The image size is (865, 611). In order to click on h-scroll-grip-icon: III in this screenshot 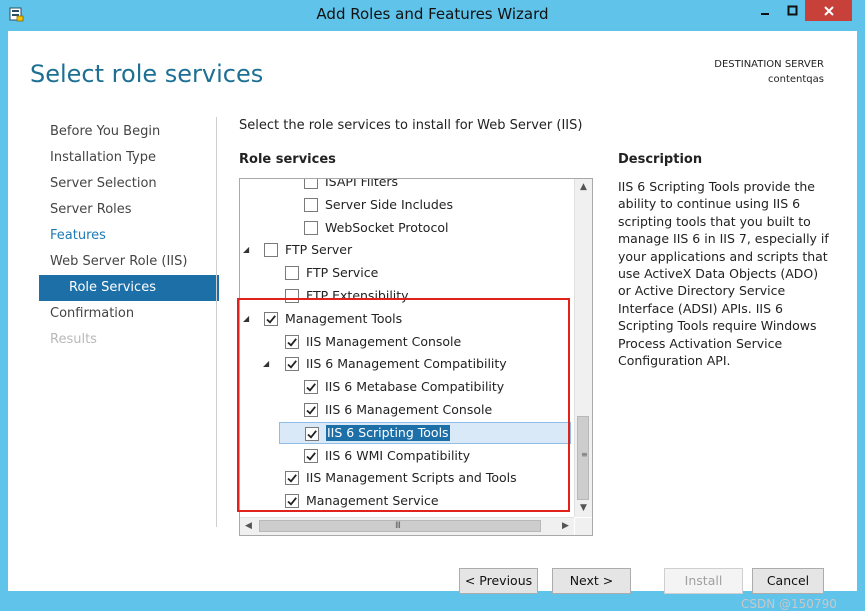, I will do `click(398, 526)`.